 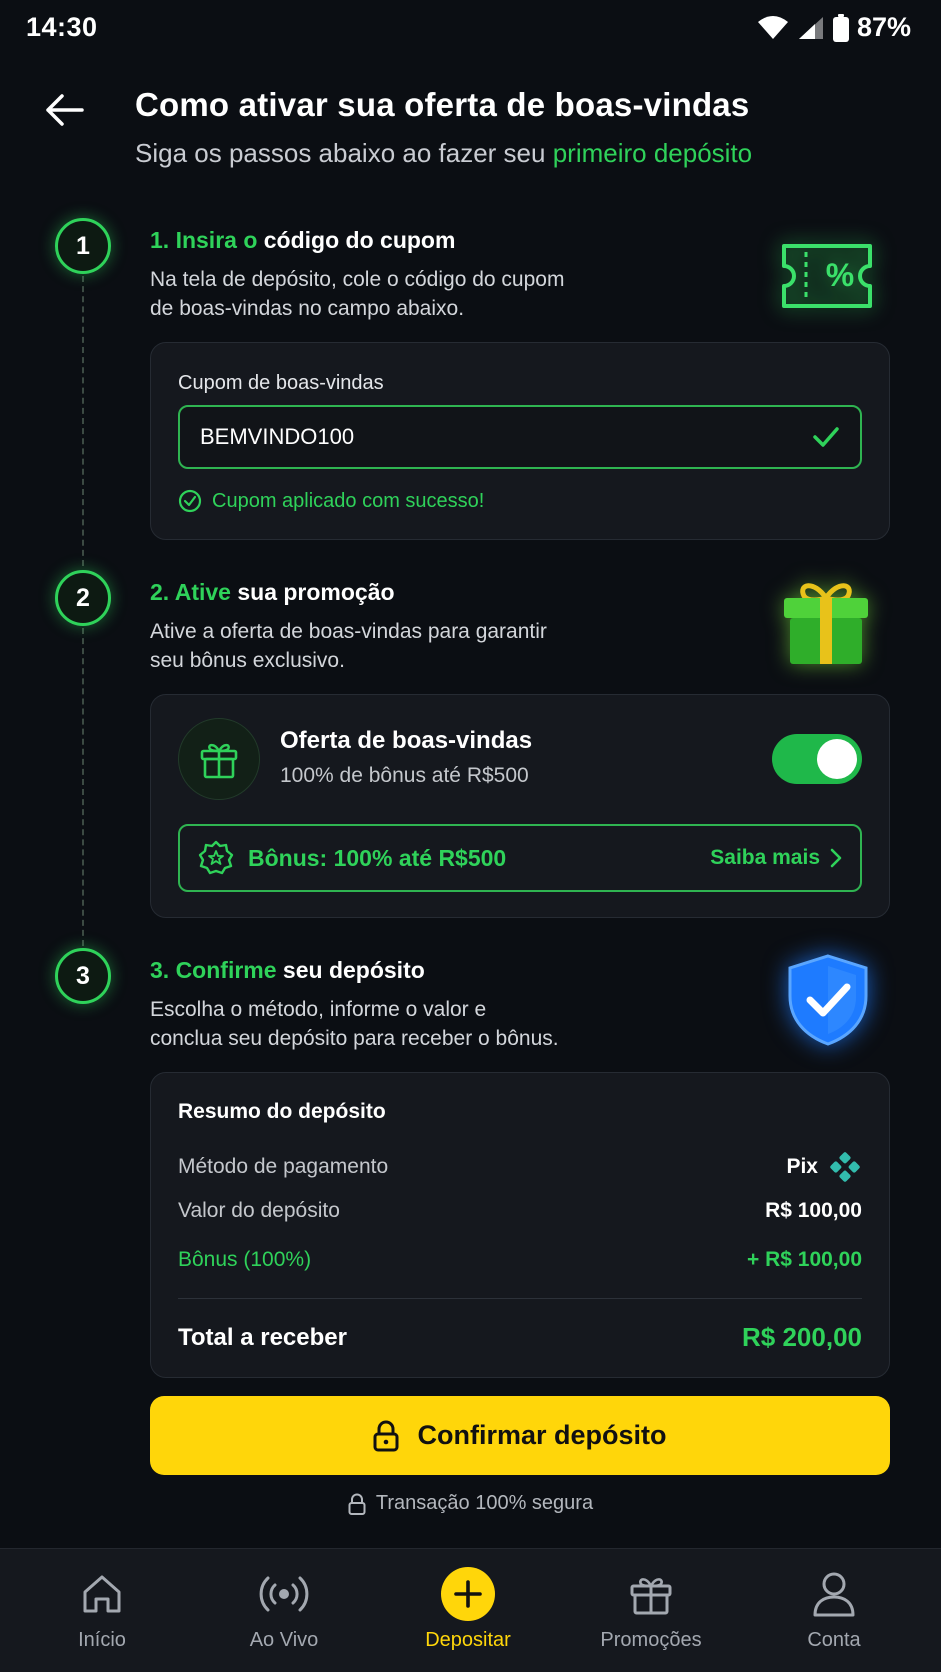 I want to click on nav-item-promocoes: Promoções, so click(x=651, y=1610).